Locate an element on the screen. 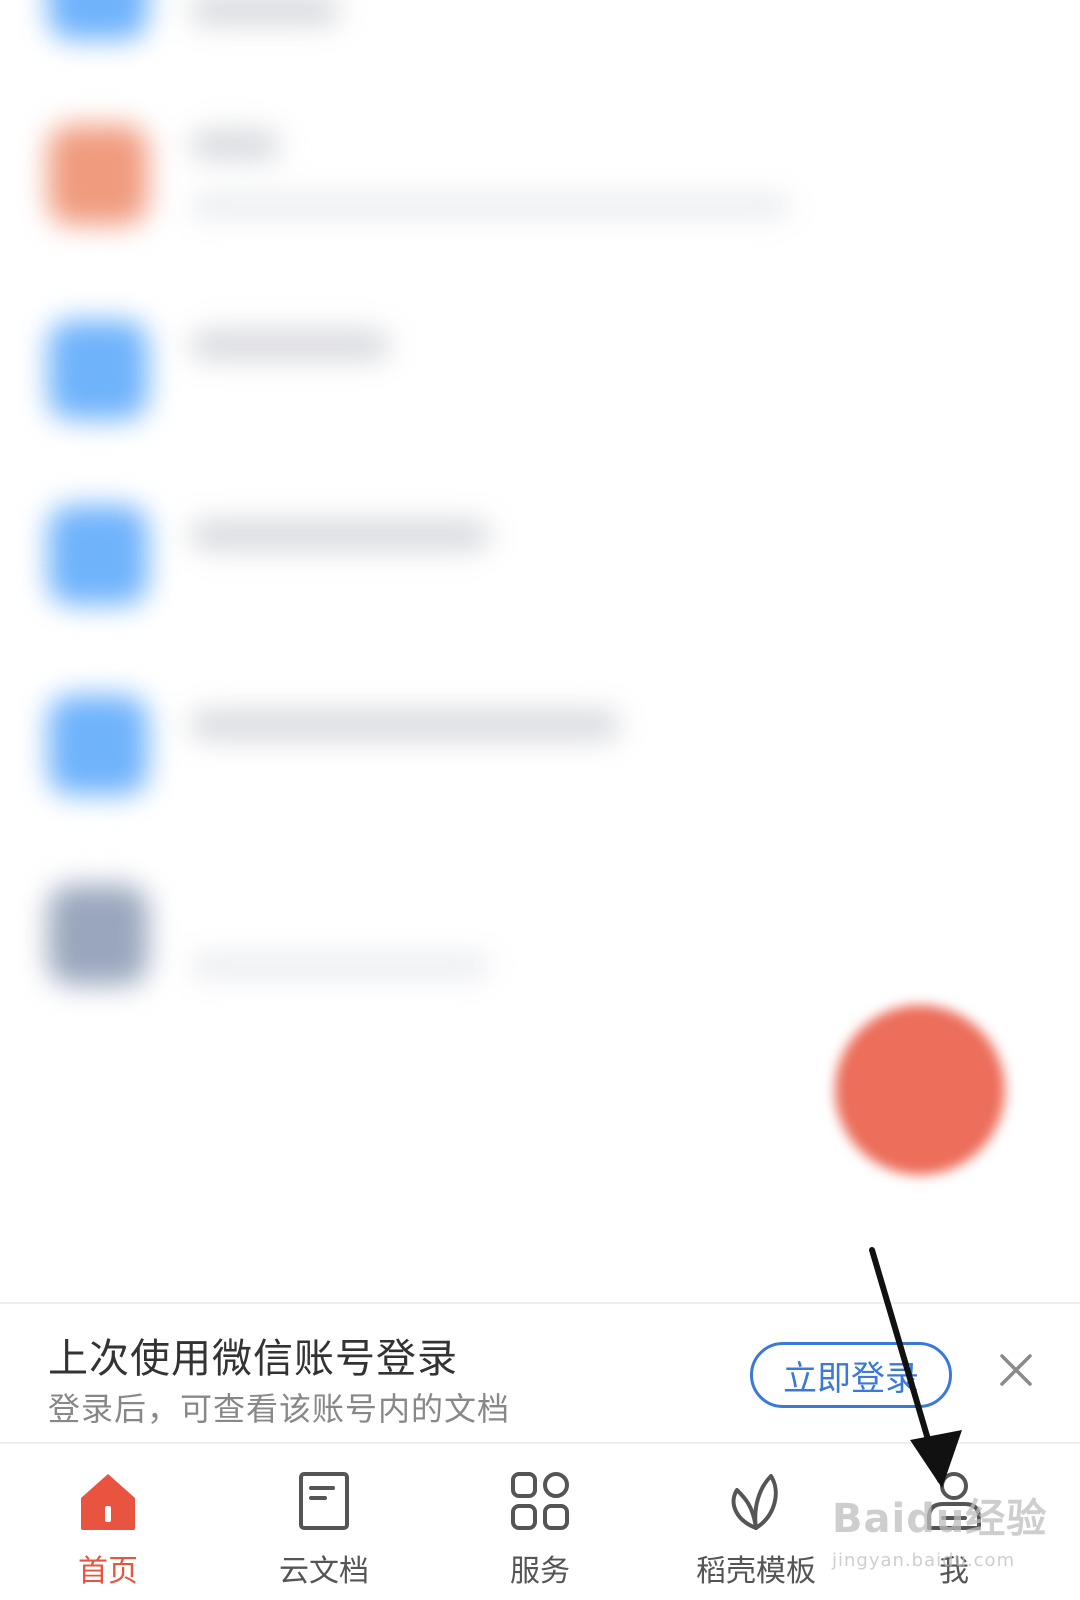 The height and width of the screenshot is (1600, 1080). nav-item-services: 服务 is located at coordinates (540, 1523).